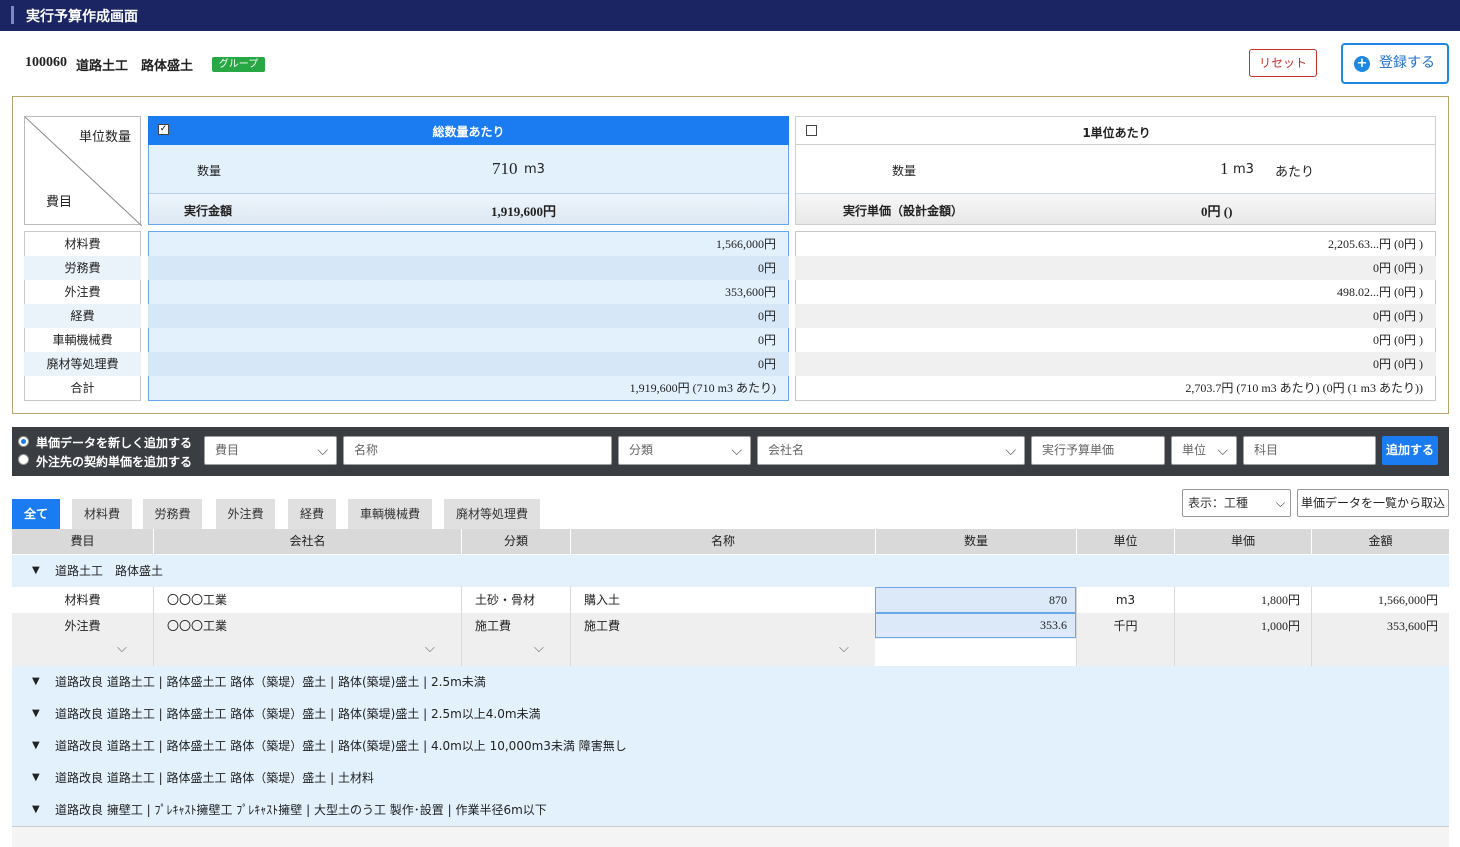 This screenshot has height=847, width=1460. Describe the element at coordinates (492, 514) in the screenshot. I see `tab-waste: 廃材等処理費` at that location.